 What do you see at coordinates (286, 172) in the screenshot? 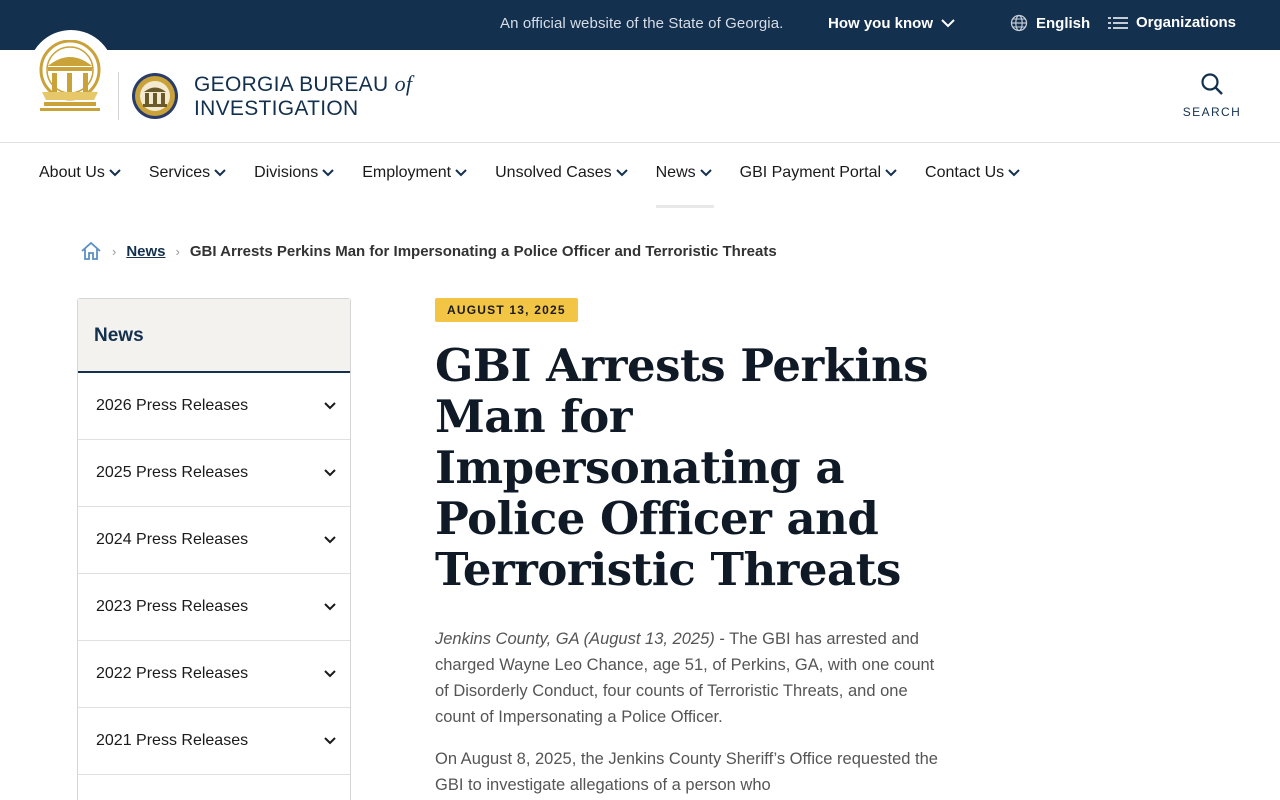
I see `nav-item-label: Divisions` at bounding box center [286, 172].